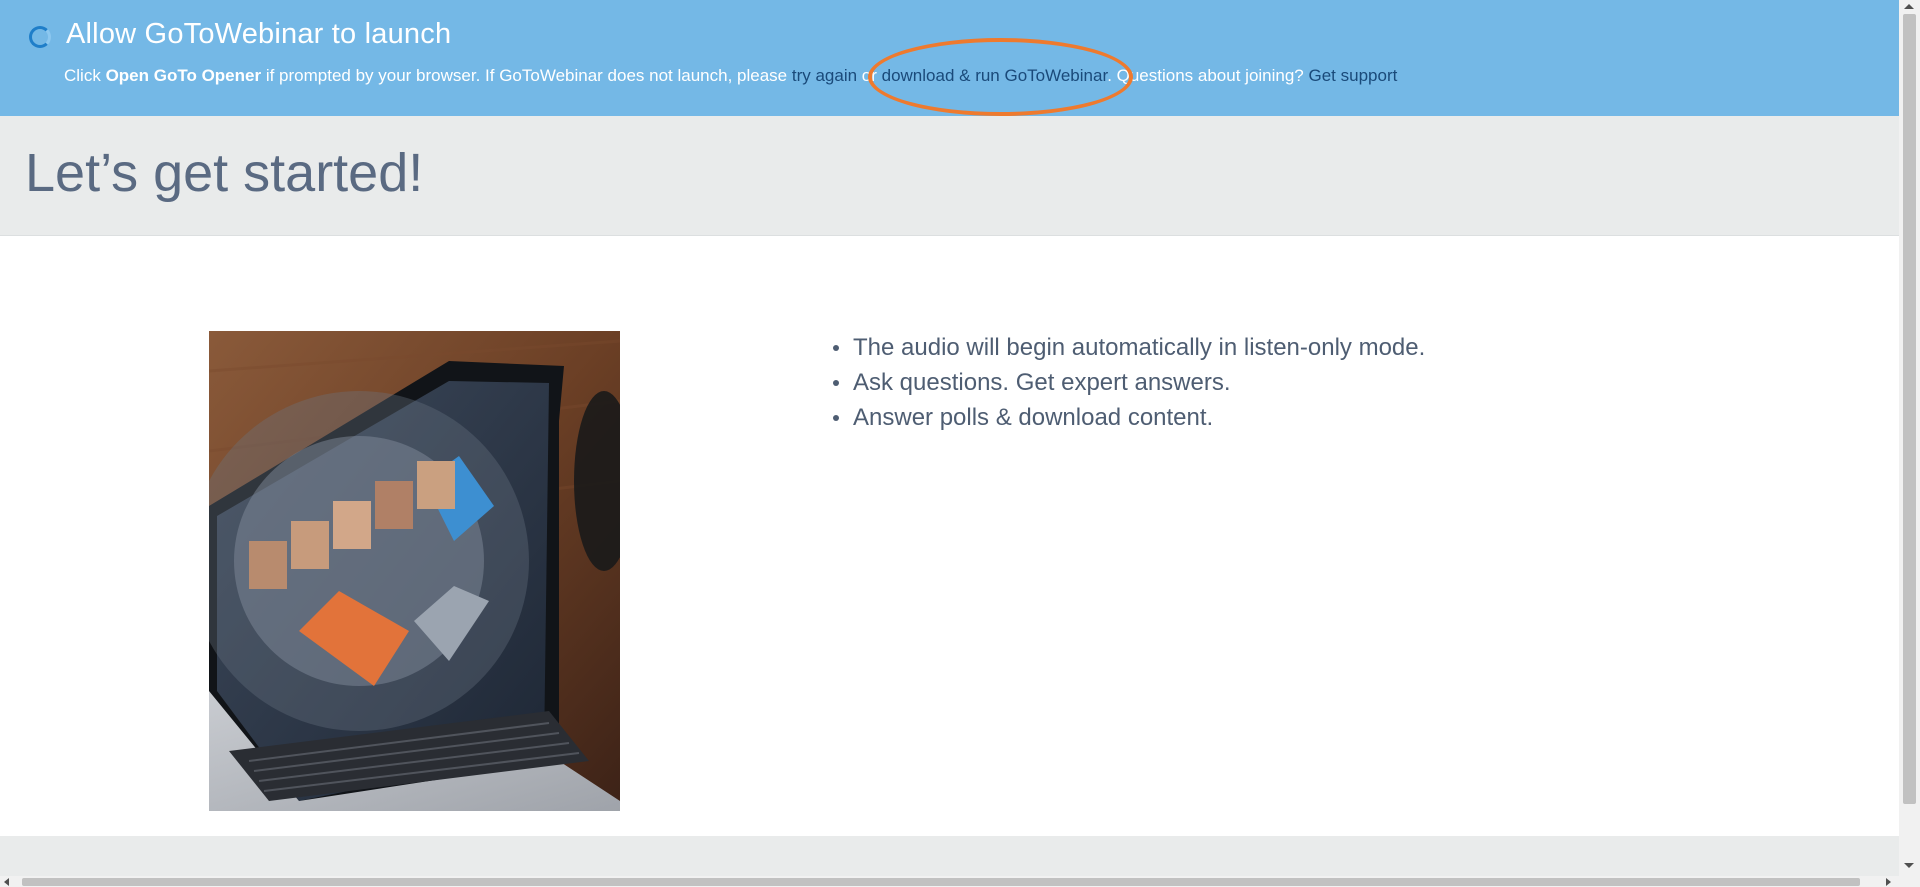 The image size is (1920, 887). What do you see at coordinates (1909, 6) in the screenshot?
I see `scroll-up-arrow-icon` at bounding box center [1909, 6].